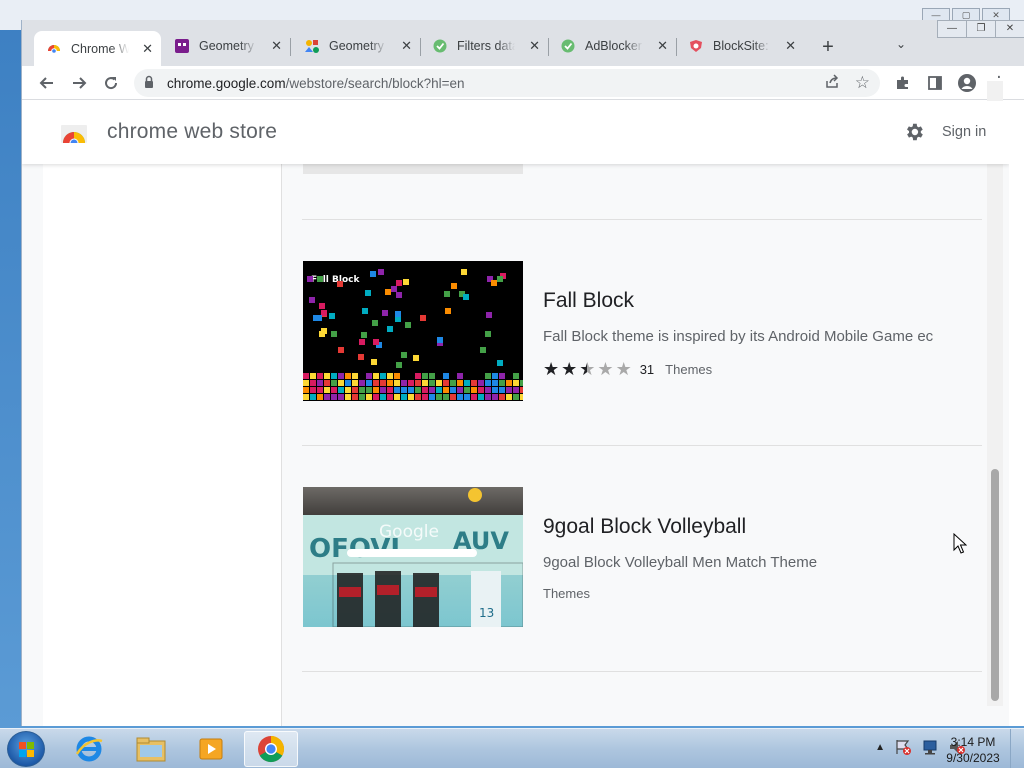 Image resolution: width=1024 pixels, height=768 pixels. I want to click on volleyball-thumbnail: OFOVL AUV Google 13, so click(413, 557).